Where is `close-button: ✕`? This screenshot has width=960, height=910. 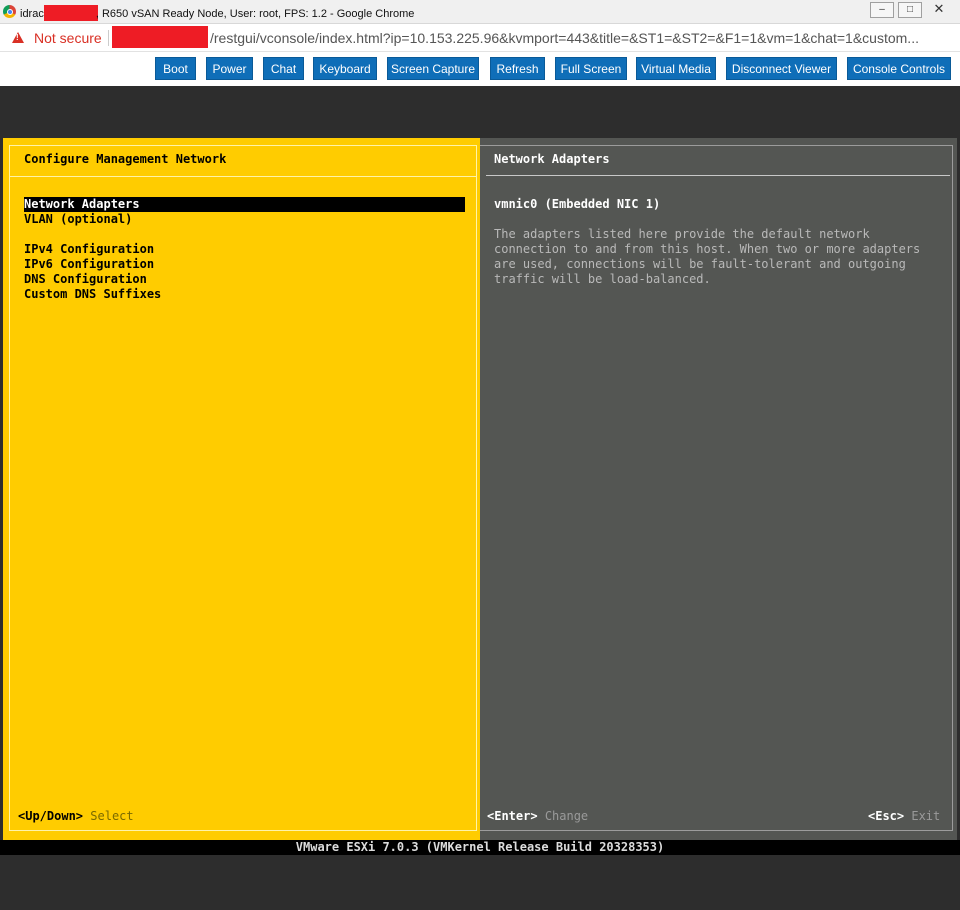
close-button: ✕ is located at coordinates (939, 10).